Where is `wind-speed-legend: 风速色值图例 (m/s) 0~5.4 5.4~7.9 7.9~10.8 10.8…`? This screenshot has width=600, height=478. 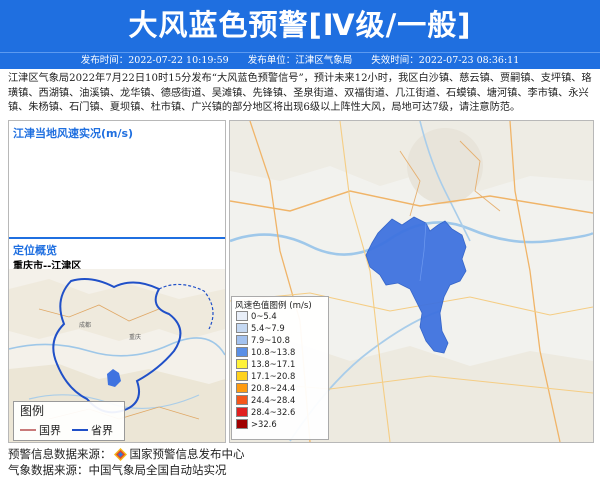 wind-speed-legend: 风速色值图例 (m/s) 0~5.4 5.4~7.9 7.9~10.8 10.8… is located at coordinates (280, 368).